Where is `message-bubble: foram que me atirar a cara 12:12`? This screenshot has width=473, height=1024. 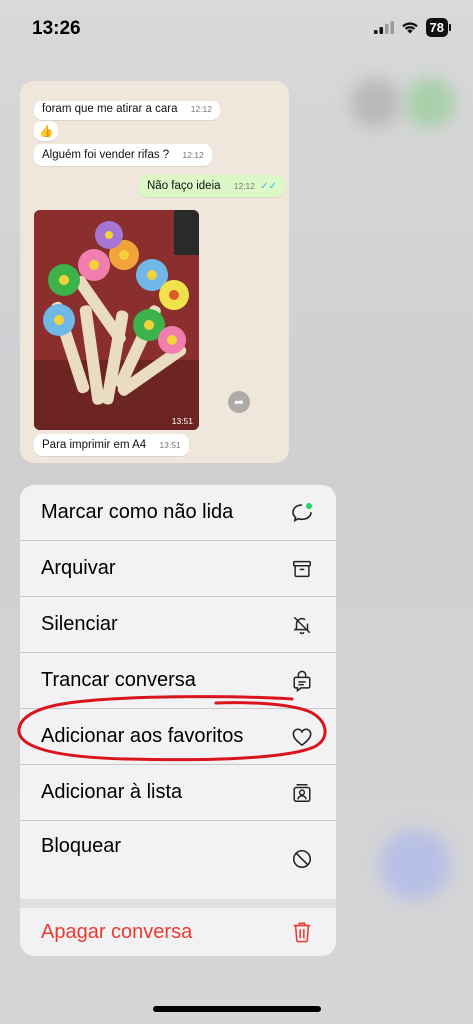 message-bubble: foram que me atirar a cara 12:12 is located at coordinates (127, 110).